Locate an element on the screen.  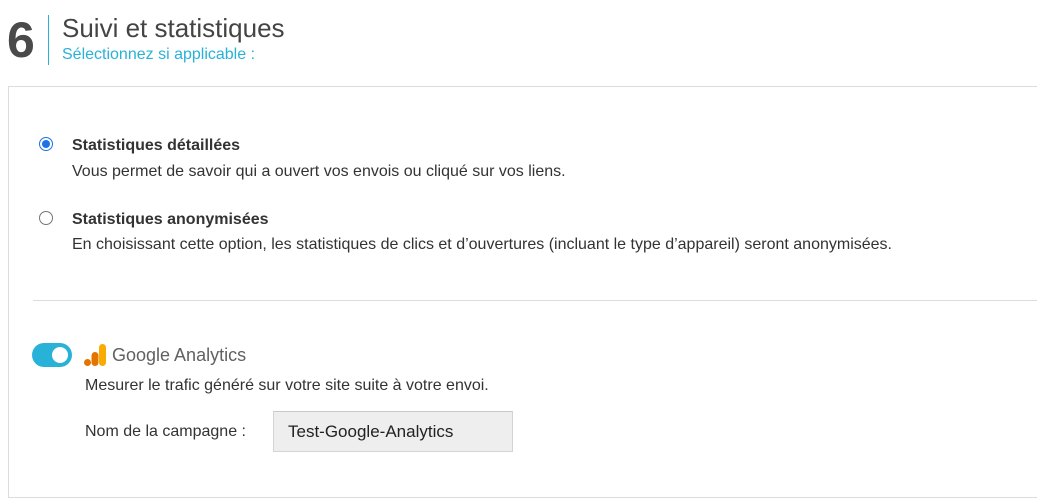
step-title: Suivi et statistiques is located at coordinates (173, 28).